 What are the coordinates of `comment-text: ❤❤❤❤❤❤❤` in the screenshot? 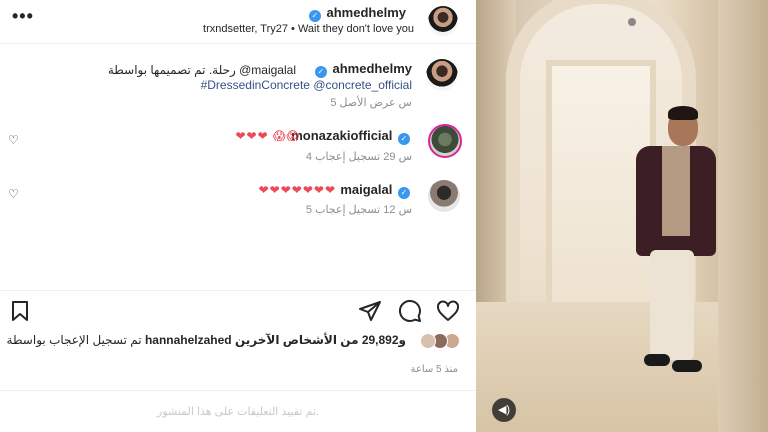 It's located at (297, 190).